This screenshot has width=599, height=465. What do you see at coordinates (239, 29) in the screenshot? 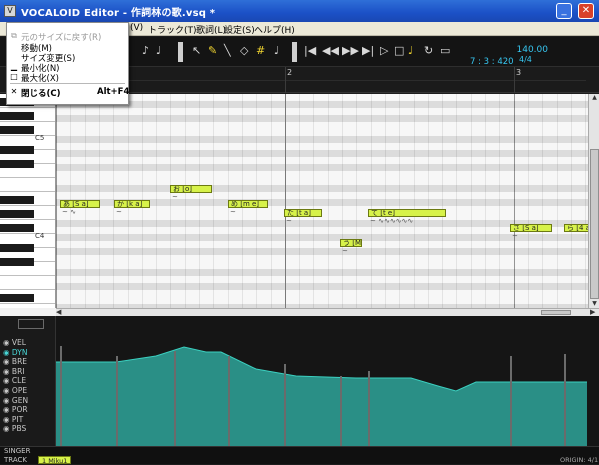
I see `menu-settings: 設定(S)` at bounding box center [239, 29].